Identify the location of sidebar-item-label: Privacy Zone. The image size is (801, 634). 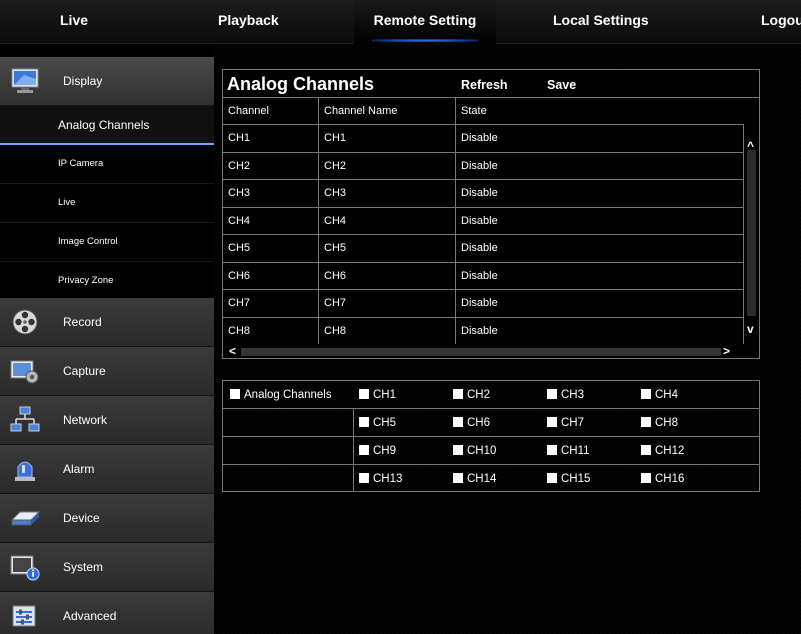
(86, 280).